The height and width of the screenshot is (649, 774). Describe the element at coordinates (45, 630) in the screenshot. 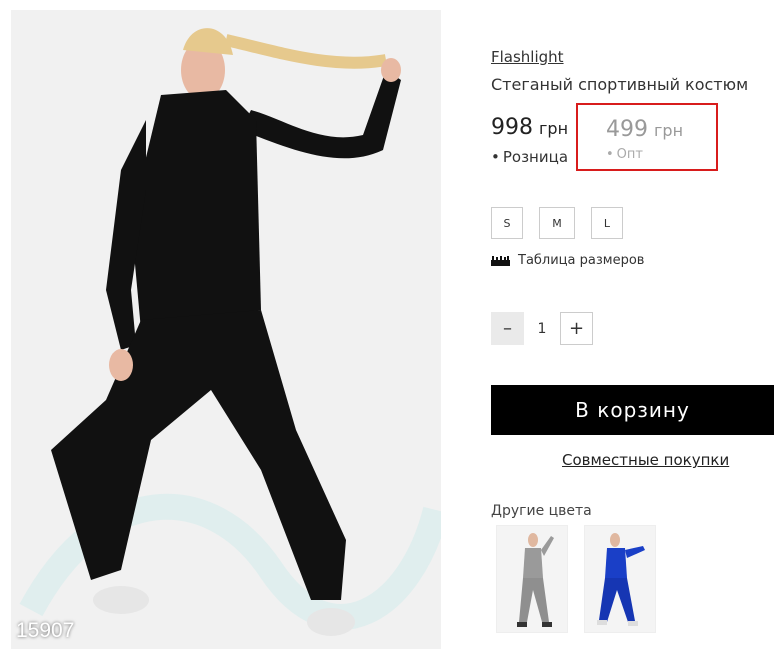

I see `photo-article-number: 15907` at that location.